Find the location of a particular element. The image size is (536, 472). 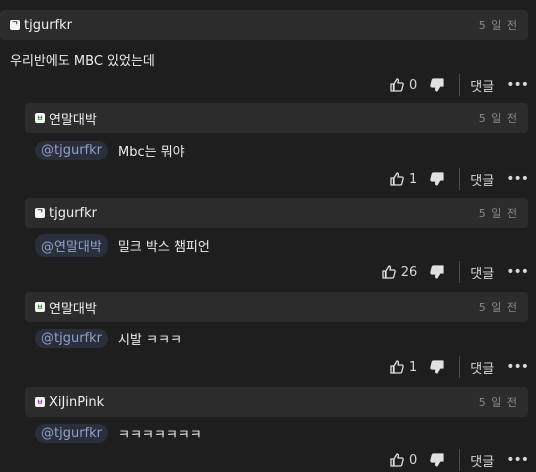

comment-author: XiJinPink is located at coordinates (76, 402).